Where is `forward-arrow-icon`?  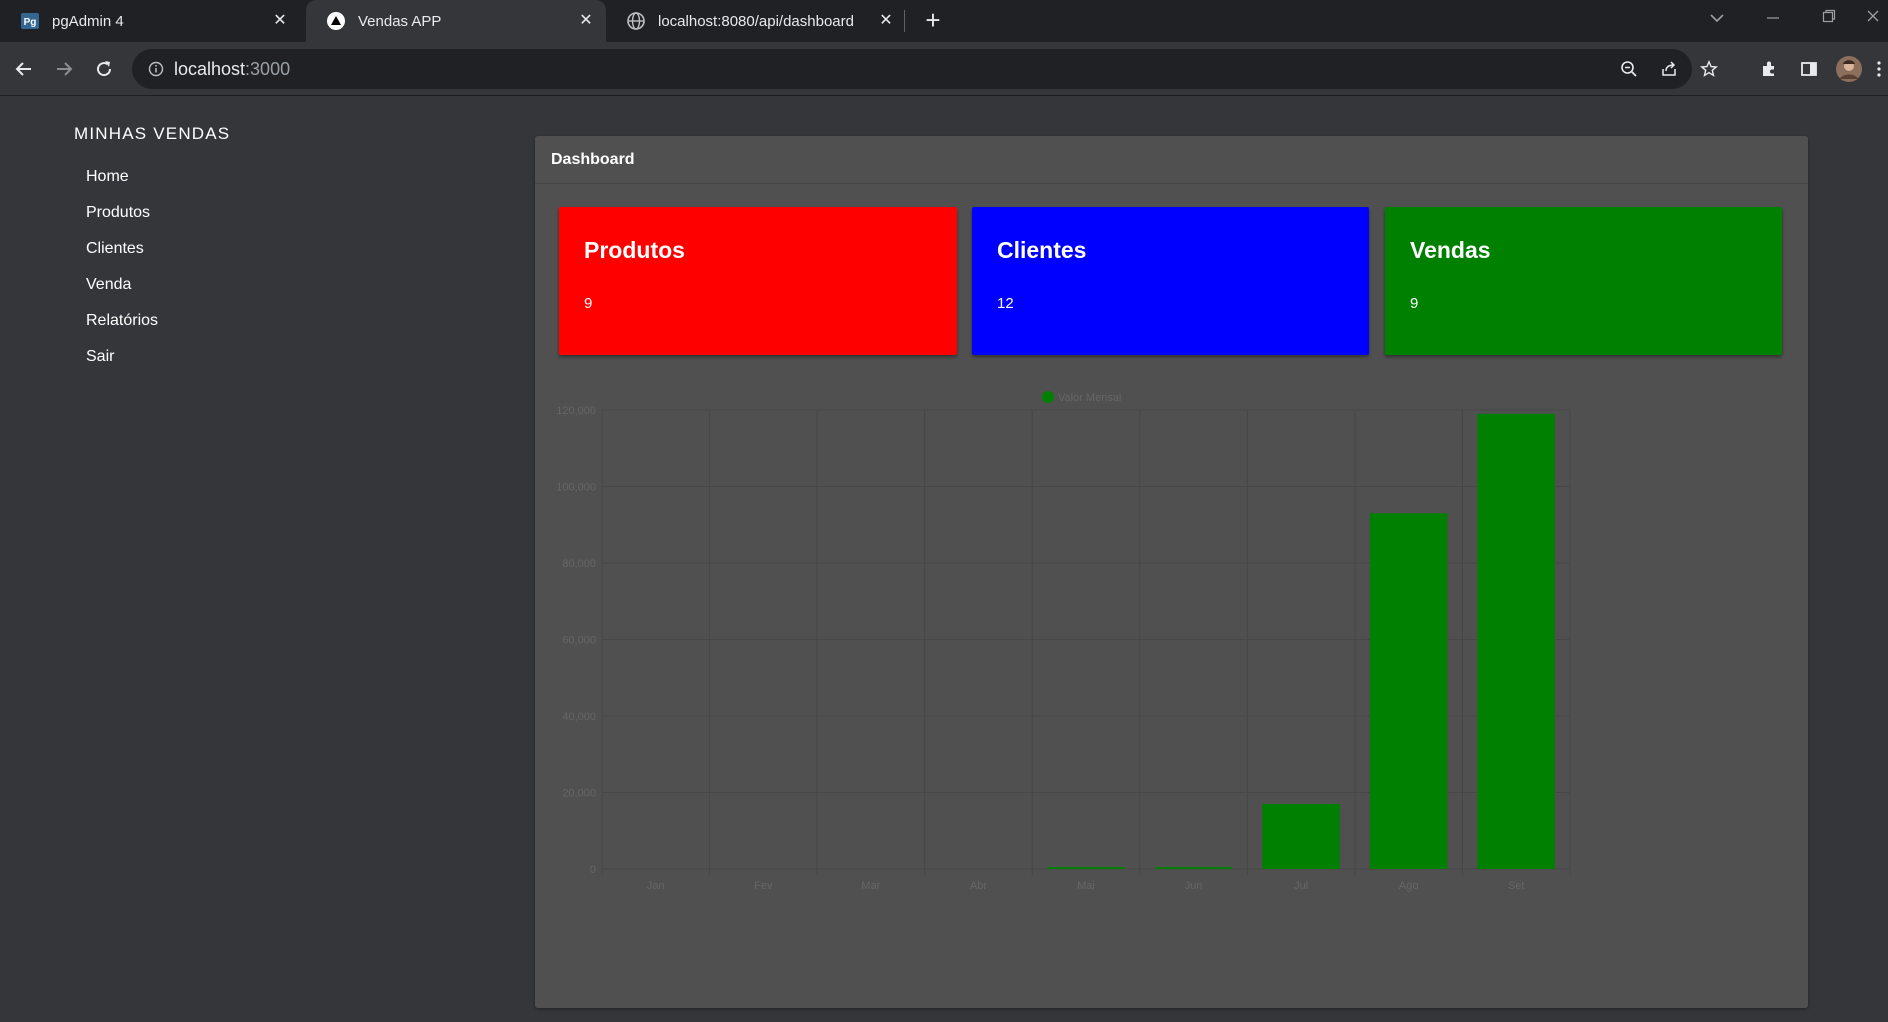 forward-arrow-icon is located at coordinates (64, 69).